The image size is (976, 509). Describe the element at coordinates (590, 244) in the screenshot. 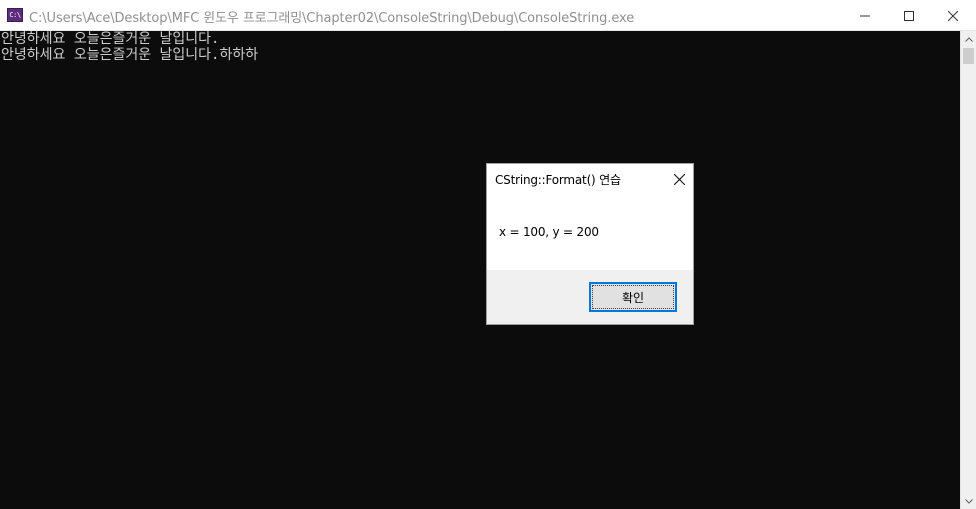

I see `message-box-dialog: CString::Format() 연습 x = 100, y = 200 확인` at that location.